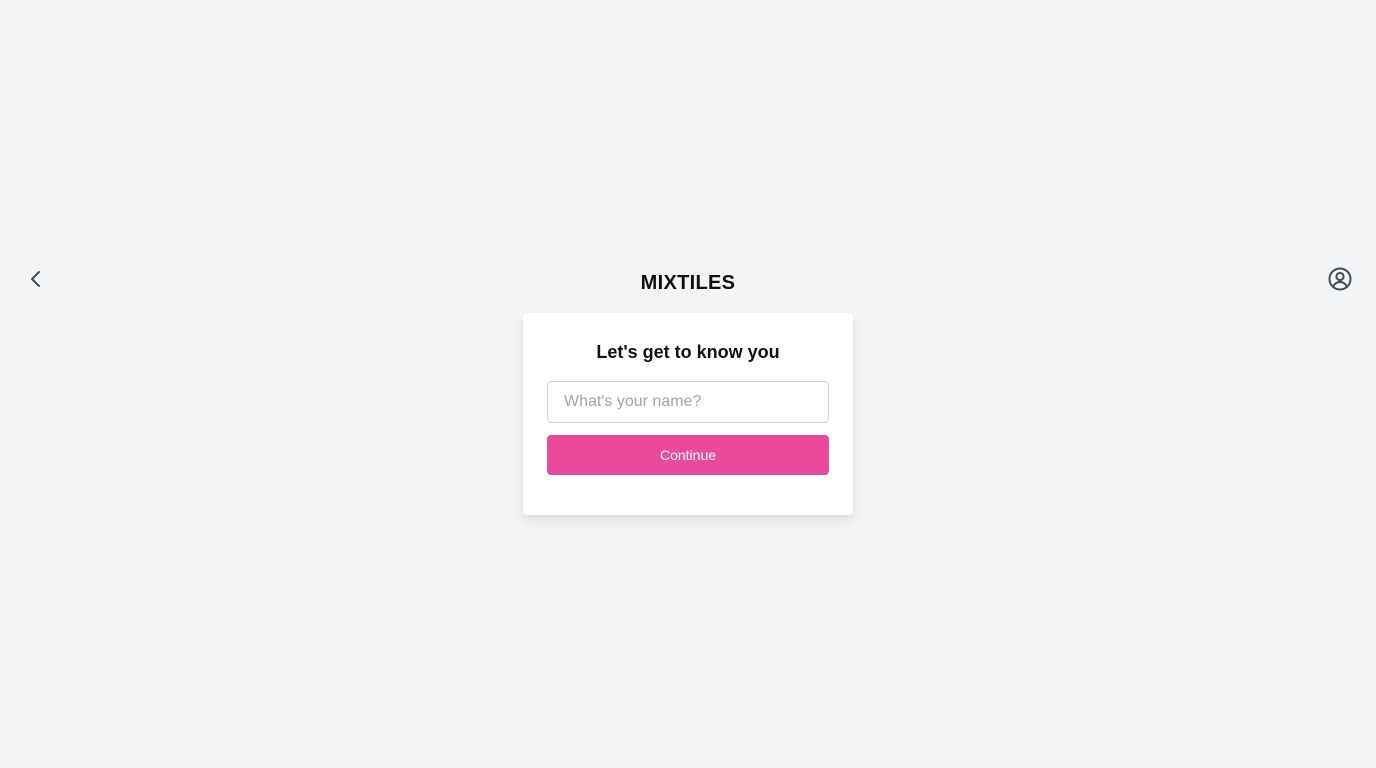 Image resolution: width=1376 pixels, height=768 pixels. I want to click on account-button, so click(1340, 281).